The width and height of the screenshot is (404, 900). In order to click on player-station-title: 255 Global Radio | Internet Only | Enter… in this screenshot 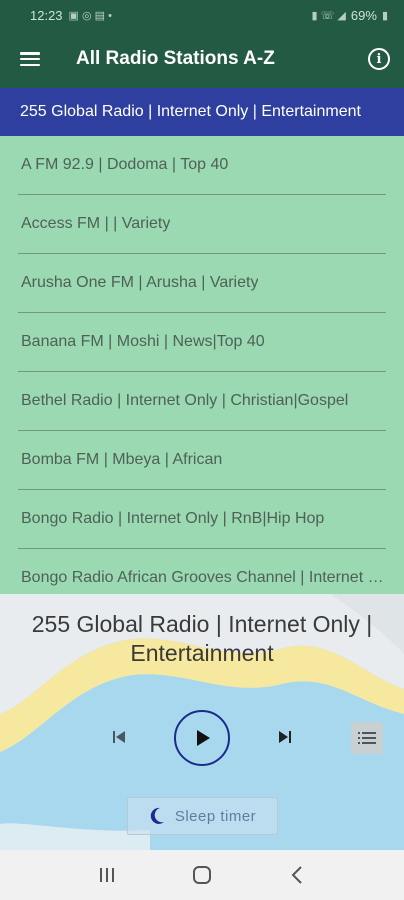, I will do `click(202, 638)`.